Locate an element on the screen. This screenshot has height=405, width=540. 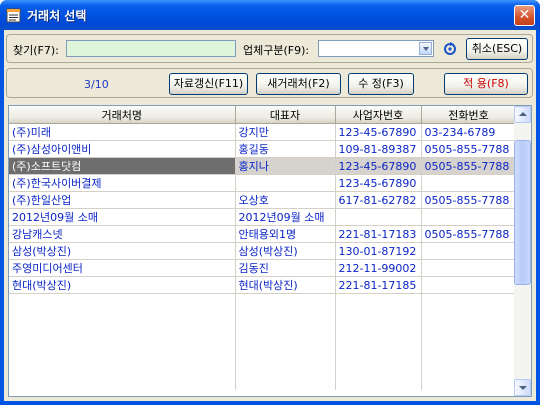
title-bar: 거래처 선택 ✕ is located at coordinates (270, 15).